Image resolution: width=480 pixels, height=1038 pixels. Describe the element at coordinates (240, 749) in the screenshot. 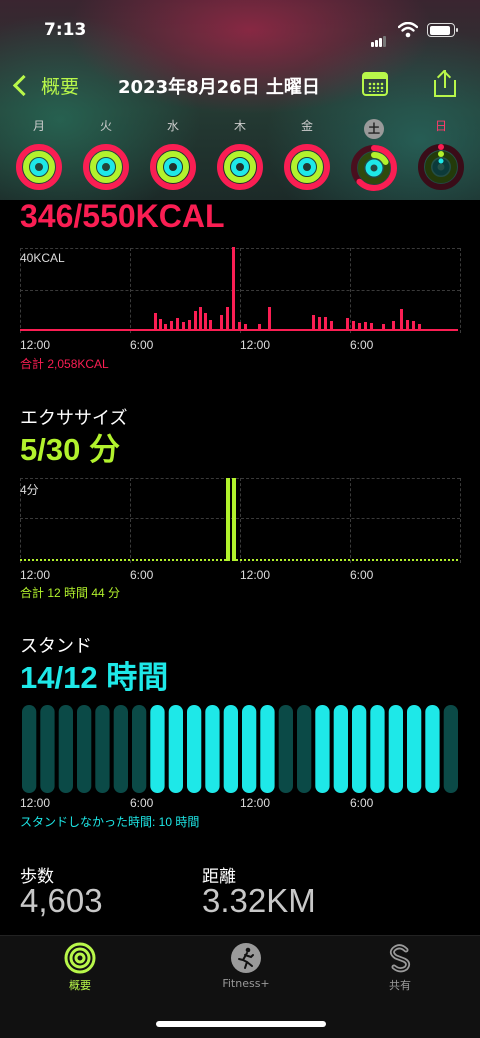

I see `stand-bars` at that location.